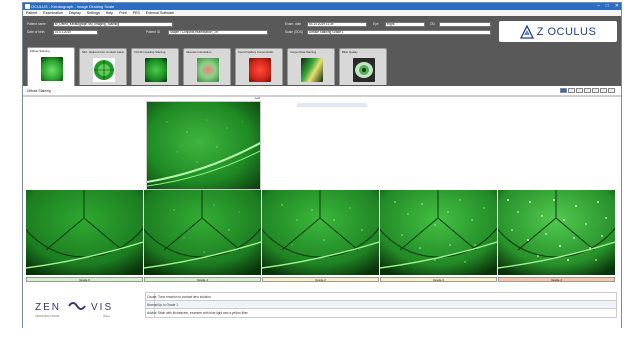 Image resolution: width=624 pixels, height=340 pixels. What do you see at coordinates (107, 316) in the screenshot?
I see `vis-subtitle: Vision` at bounding box center [107, 316].